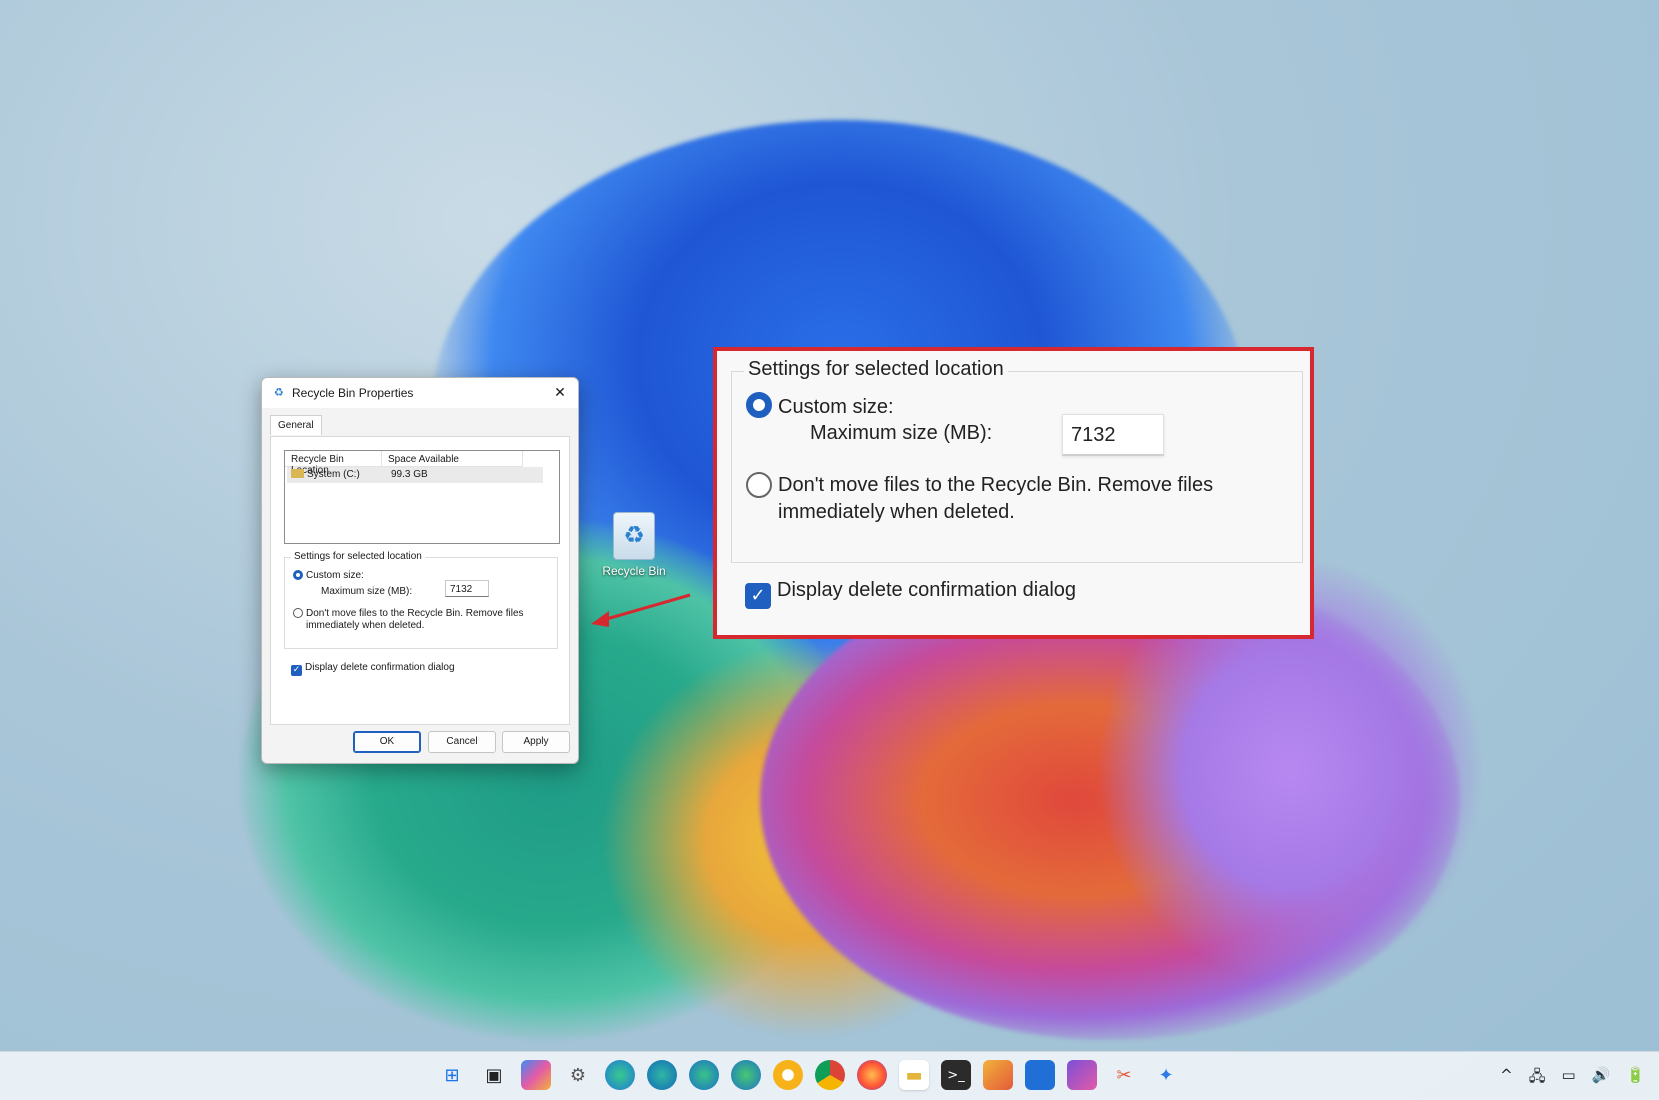  I want to click on display-icon: ▭, so click(1568, 1078).